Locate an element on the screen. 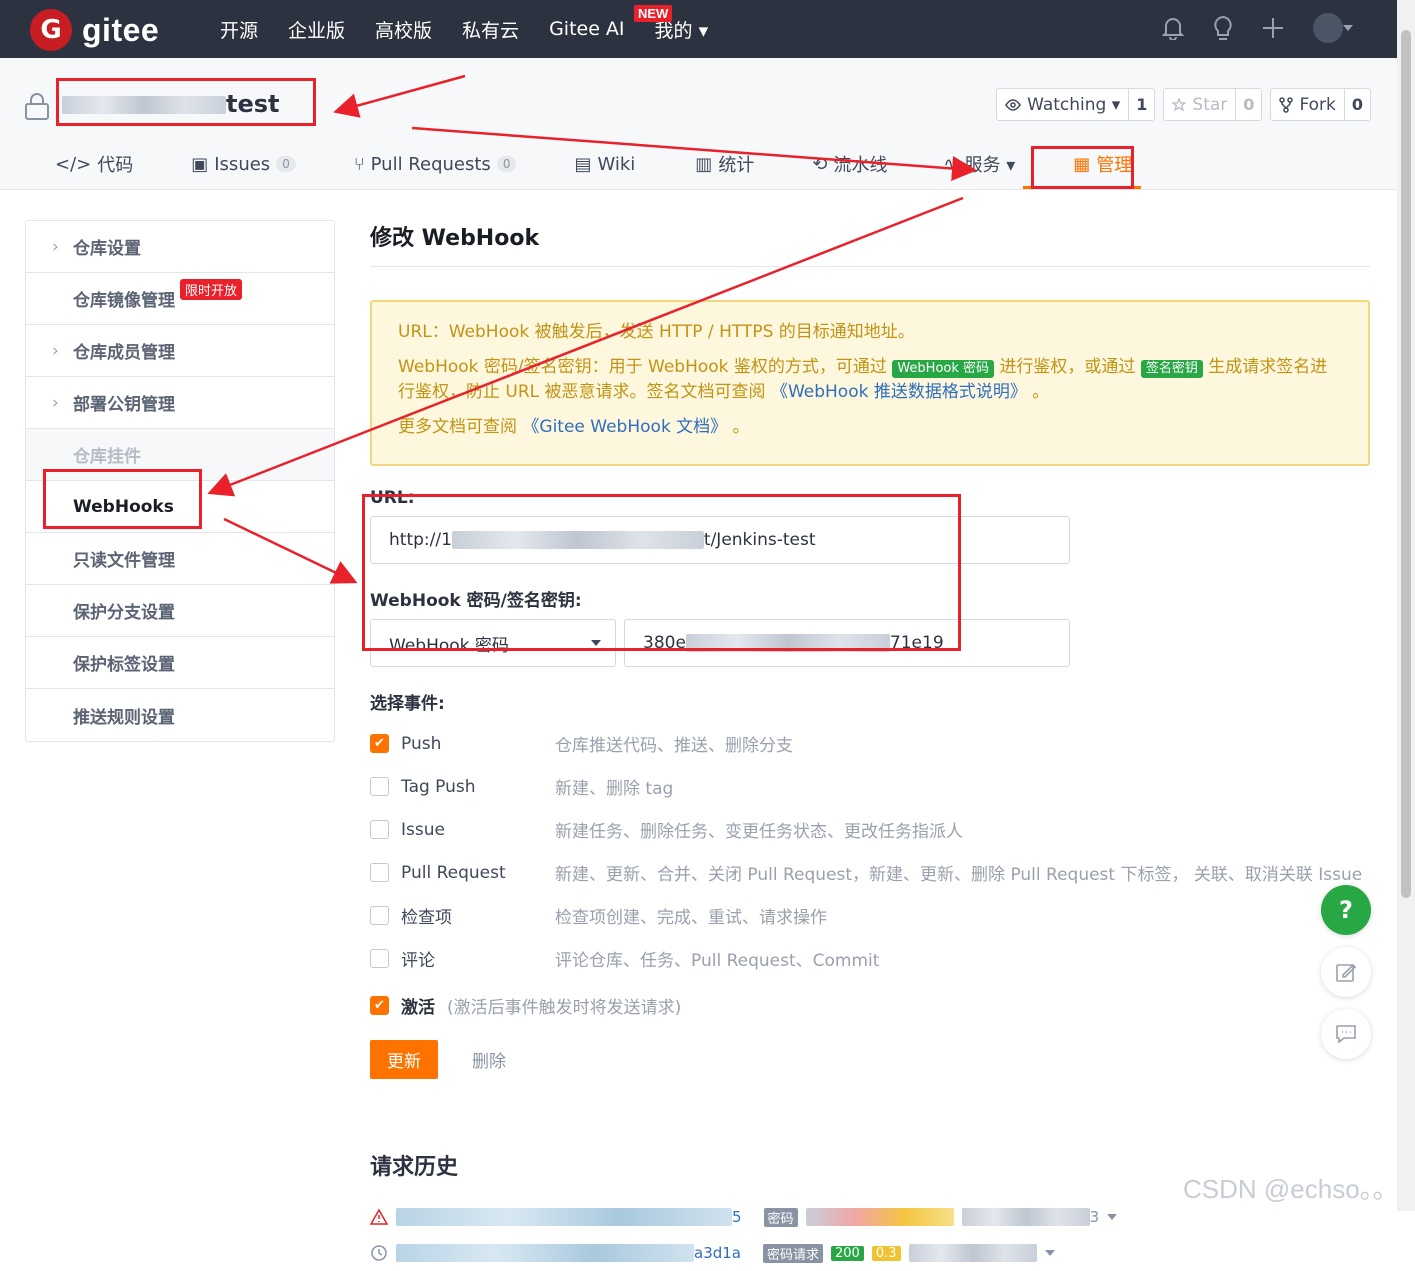 The height and width of the screenshot is (1271, 1415). event-name: Issue is located at coordinates (423, 829).